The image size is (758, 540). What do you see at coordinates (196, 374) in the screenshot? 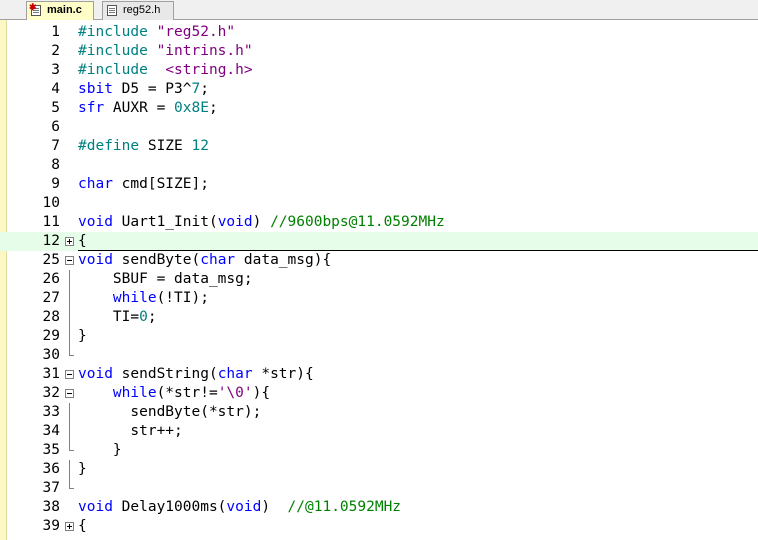
I see `code-text: void sendString(char *str){` at bounding box center [196, 374].